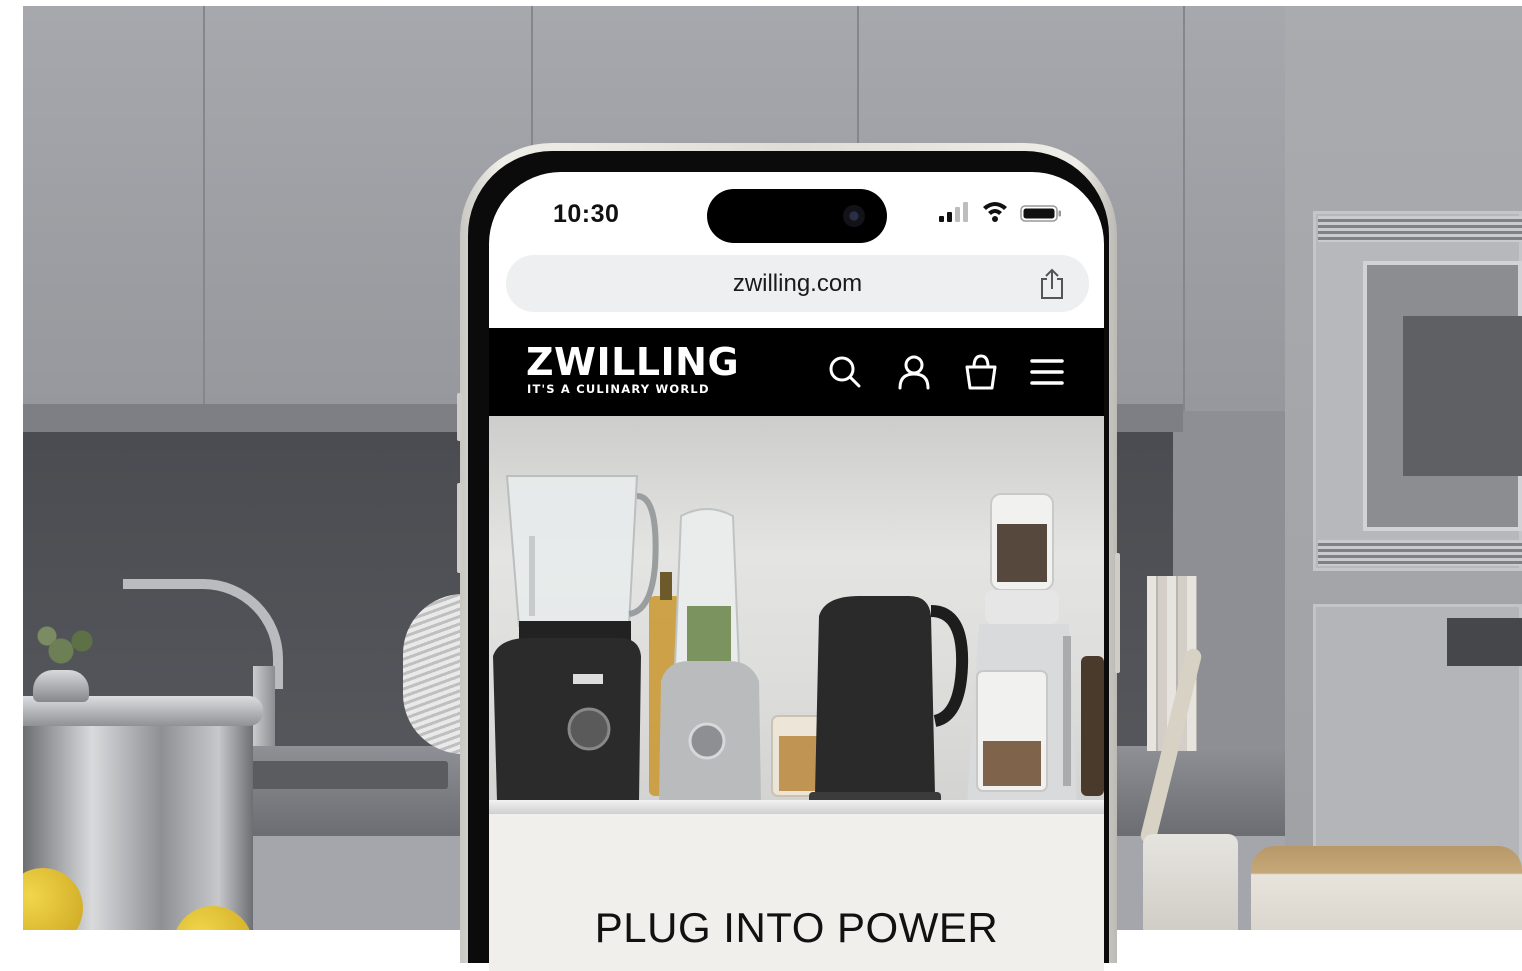 This screenshot has height=971, width=1522. I want to click on hero-title: PLUG INTO POWER, so click(796, 927).